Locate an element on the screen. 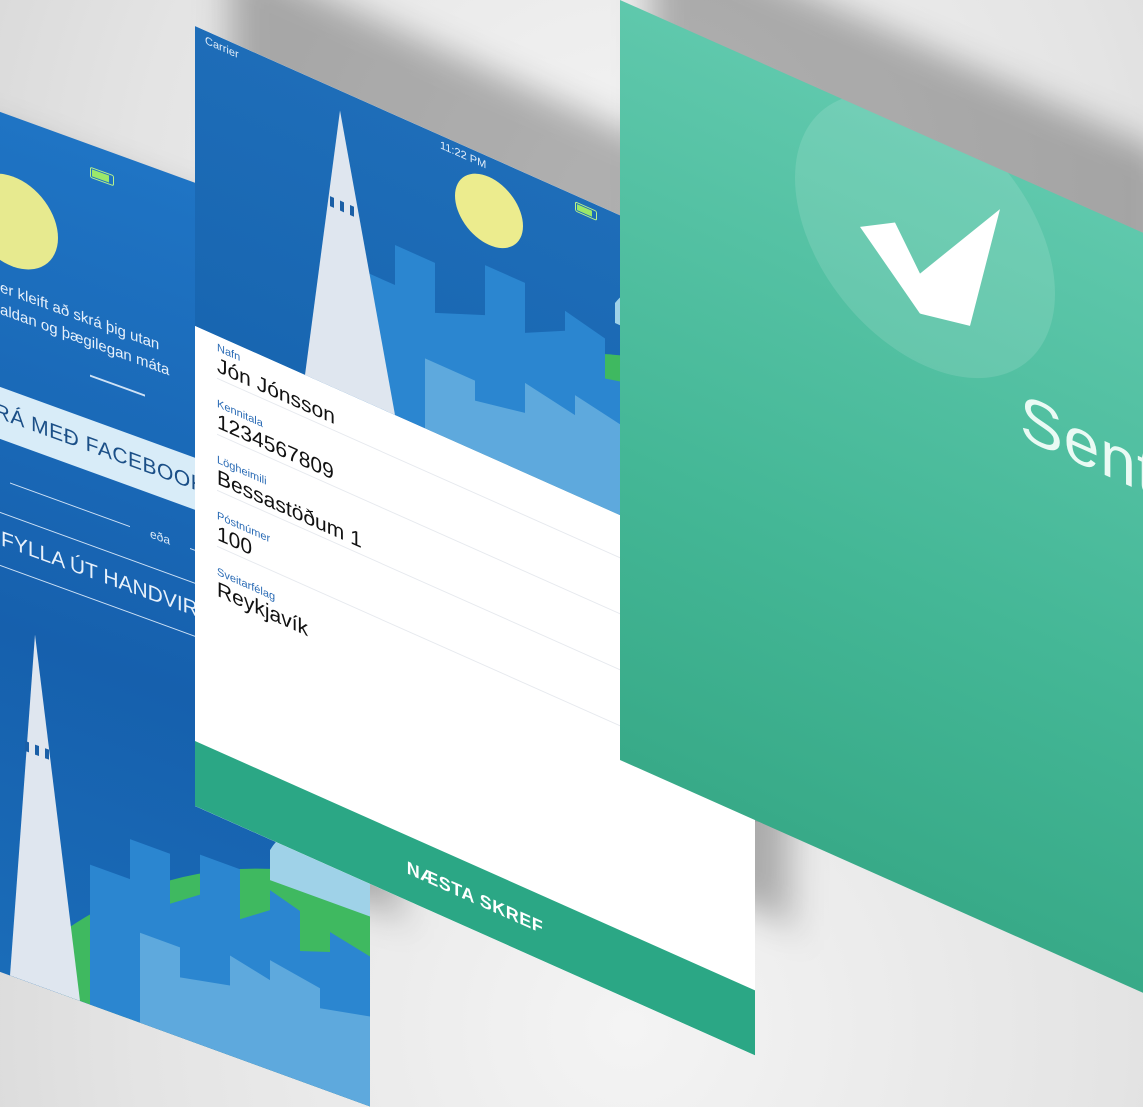 This screenshot has width=1143, height=1107. sun-illustration is located at coordinates (29, 221).